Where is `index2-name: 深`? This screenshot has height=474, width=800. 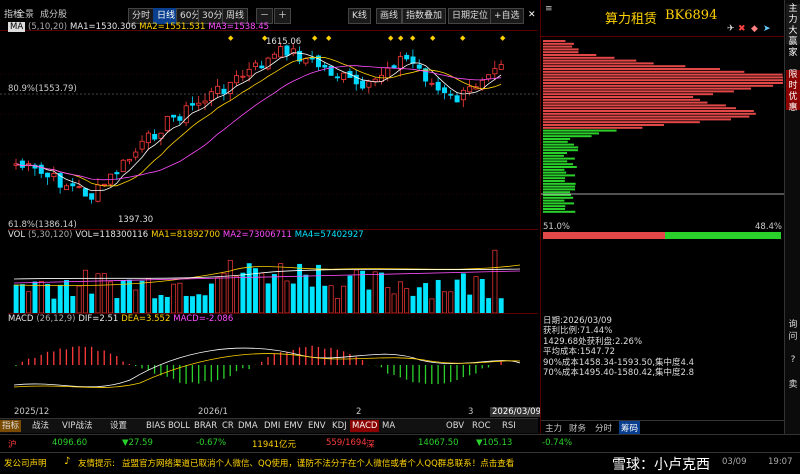
index2-name: 深 is located at coordinates (370, 444).